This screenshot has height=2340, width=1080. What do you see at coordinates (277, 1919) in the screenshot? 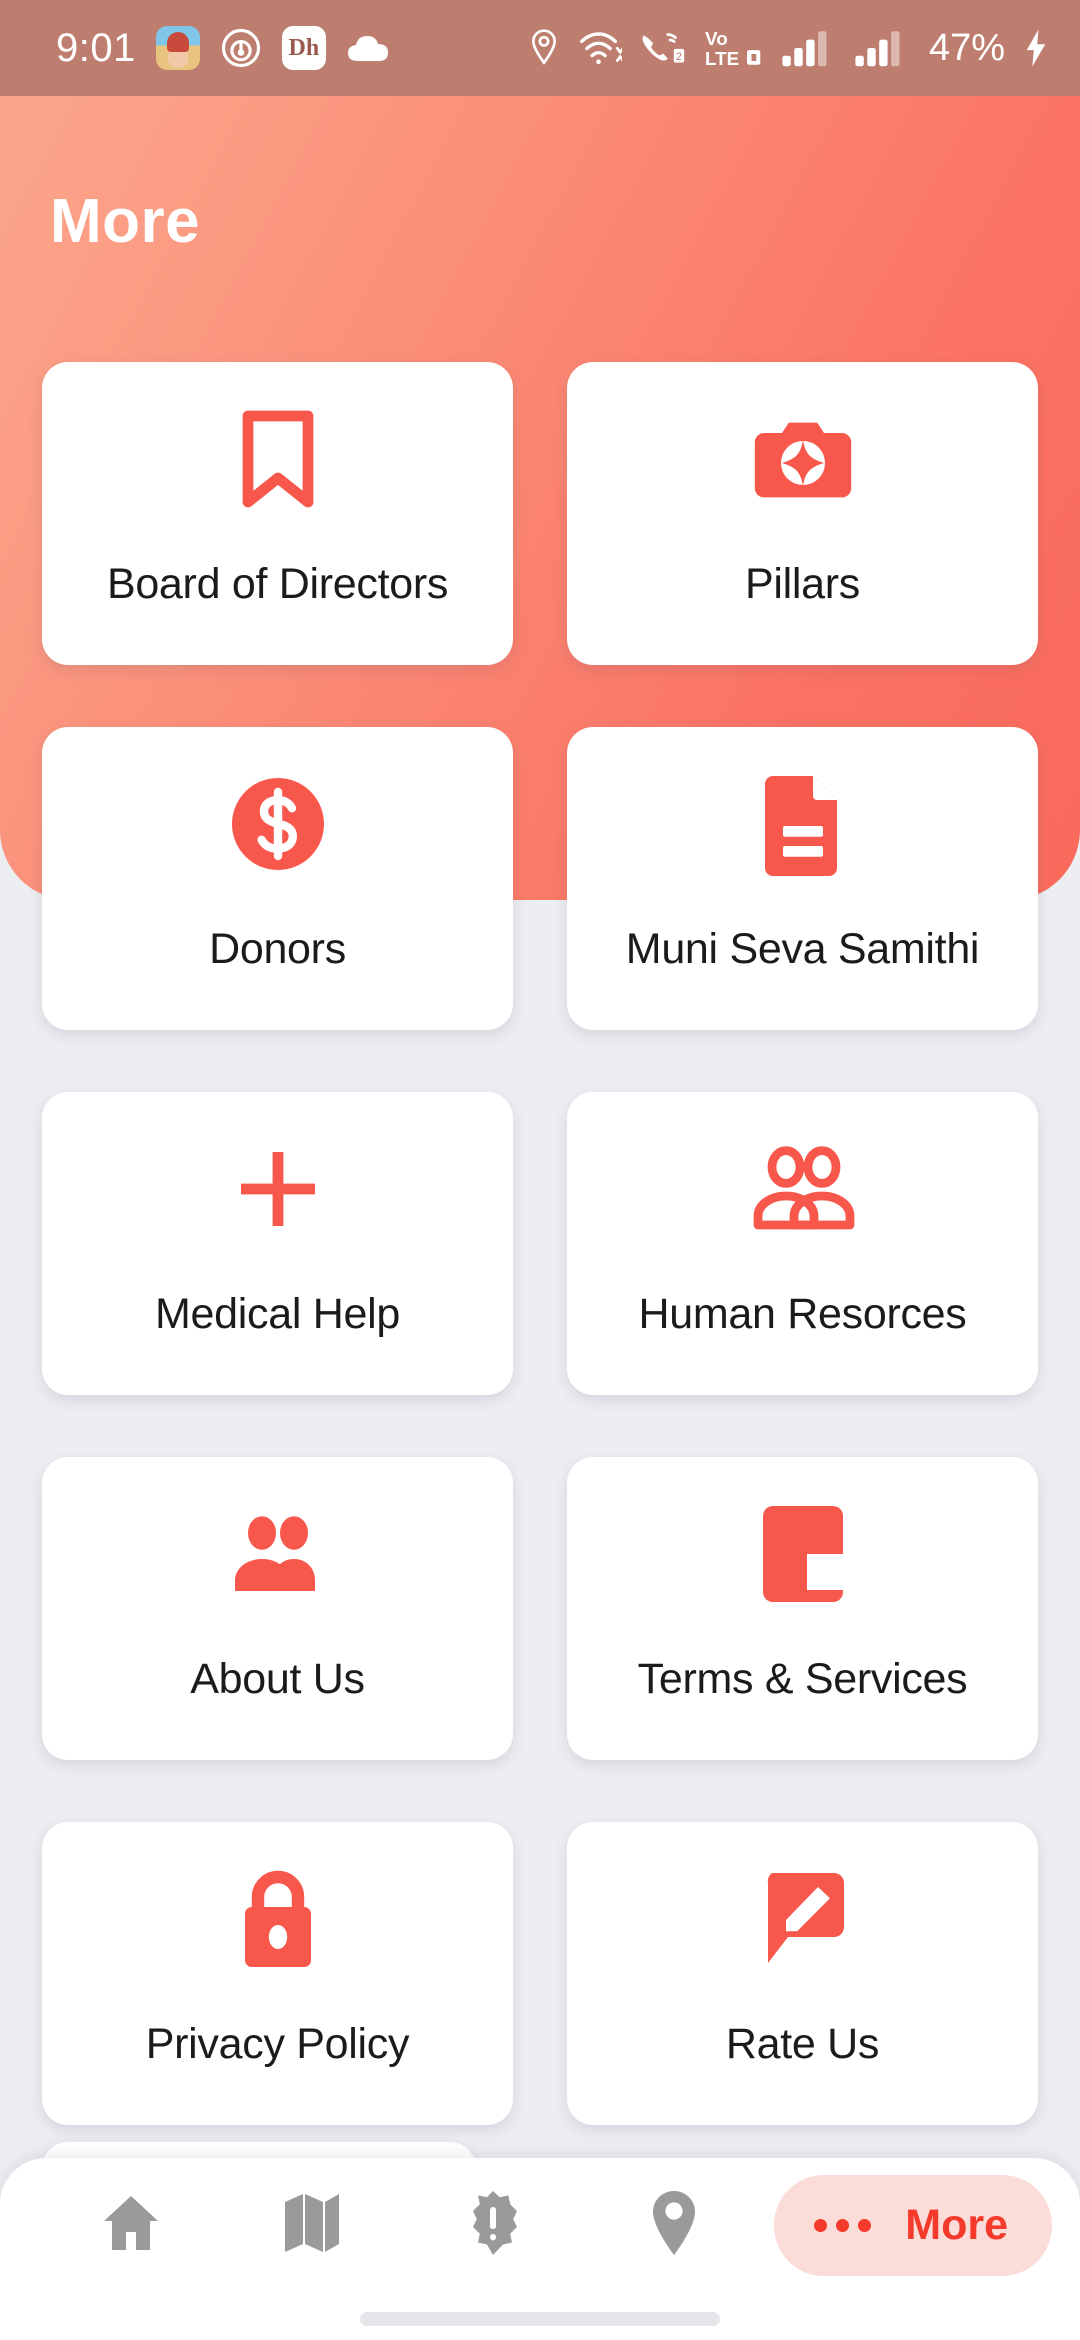
I see `lock-icon` at bounding box center [277, 1919].